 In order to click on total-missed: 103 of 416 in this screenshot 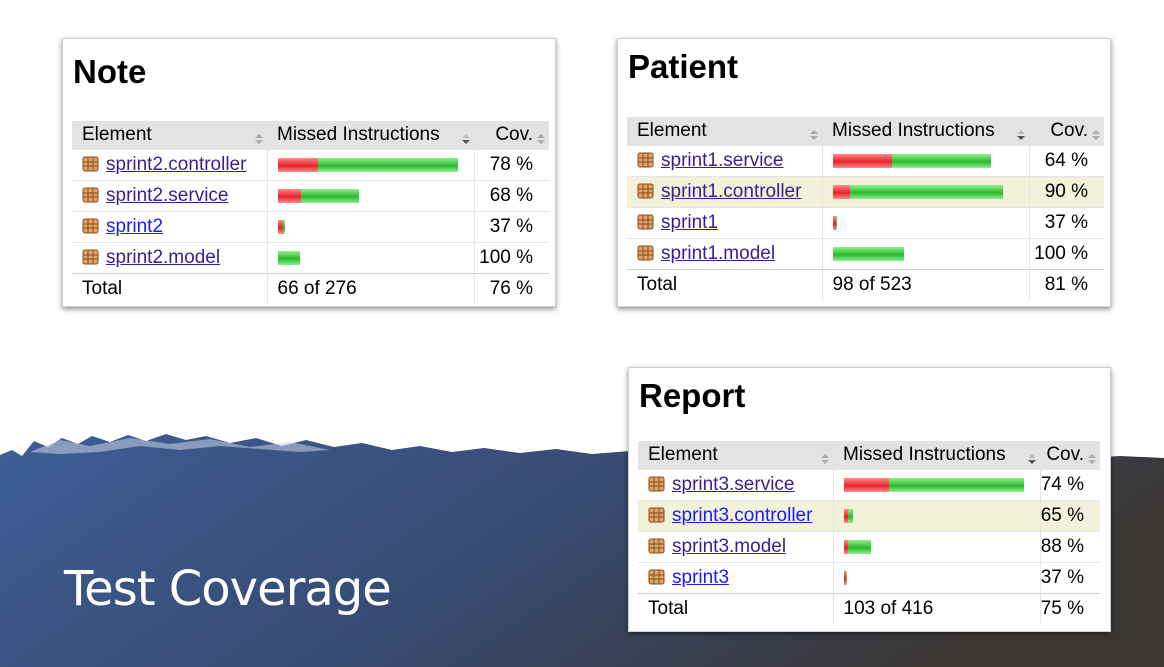, I will do `click(937, 608)`.